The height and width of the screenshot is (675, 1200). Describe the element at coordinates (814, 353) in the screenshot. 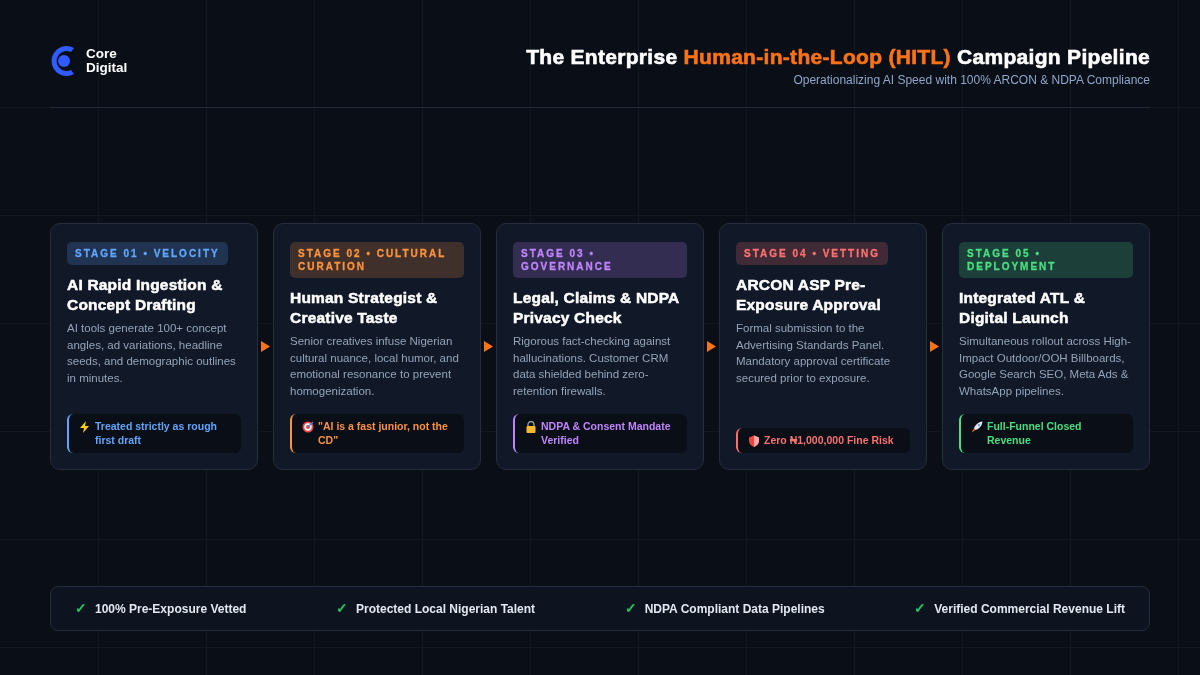

I see `stage-description: Formal submission to the Advertising Standards Panel. Mandatory approval certificate secured prior to exposure.` at that location.